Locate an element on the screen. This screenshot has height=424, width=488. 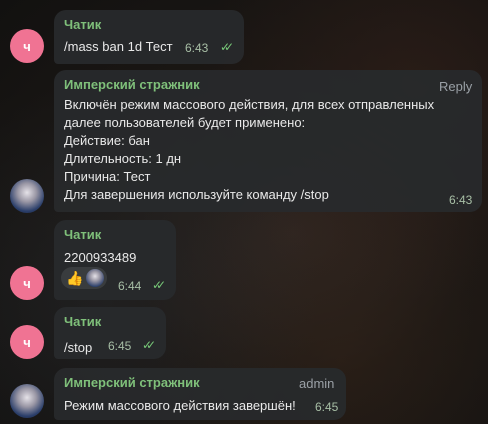
message-line-prefix: Для завершения используйте команду is located at coordinates (182, 194).